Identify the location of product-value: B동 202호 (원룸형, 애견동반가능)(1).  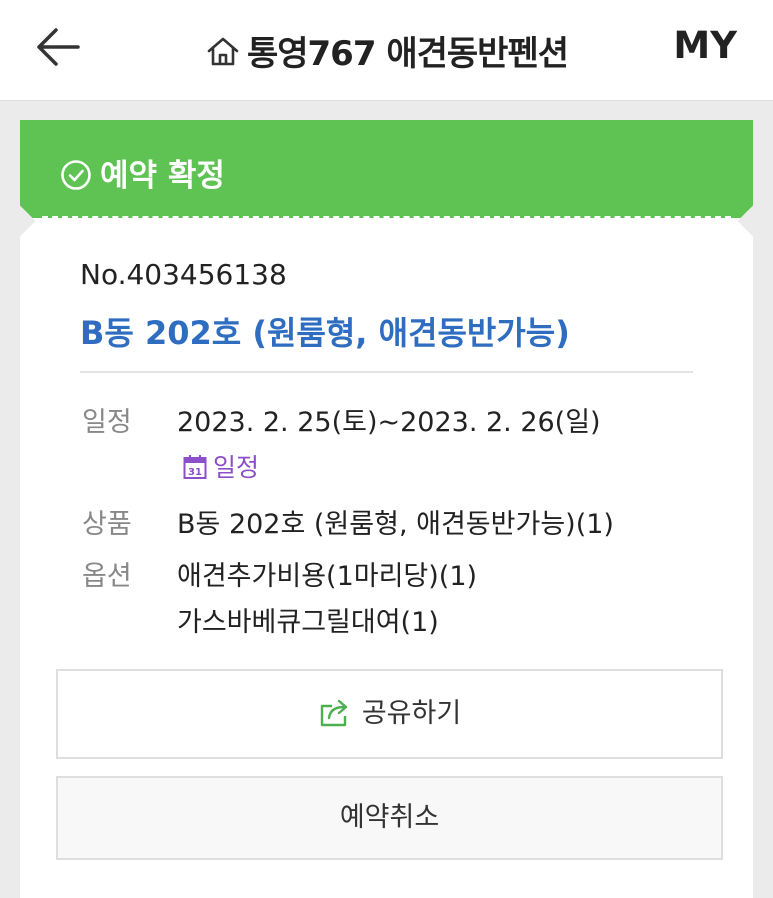
(395, 524).